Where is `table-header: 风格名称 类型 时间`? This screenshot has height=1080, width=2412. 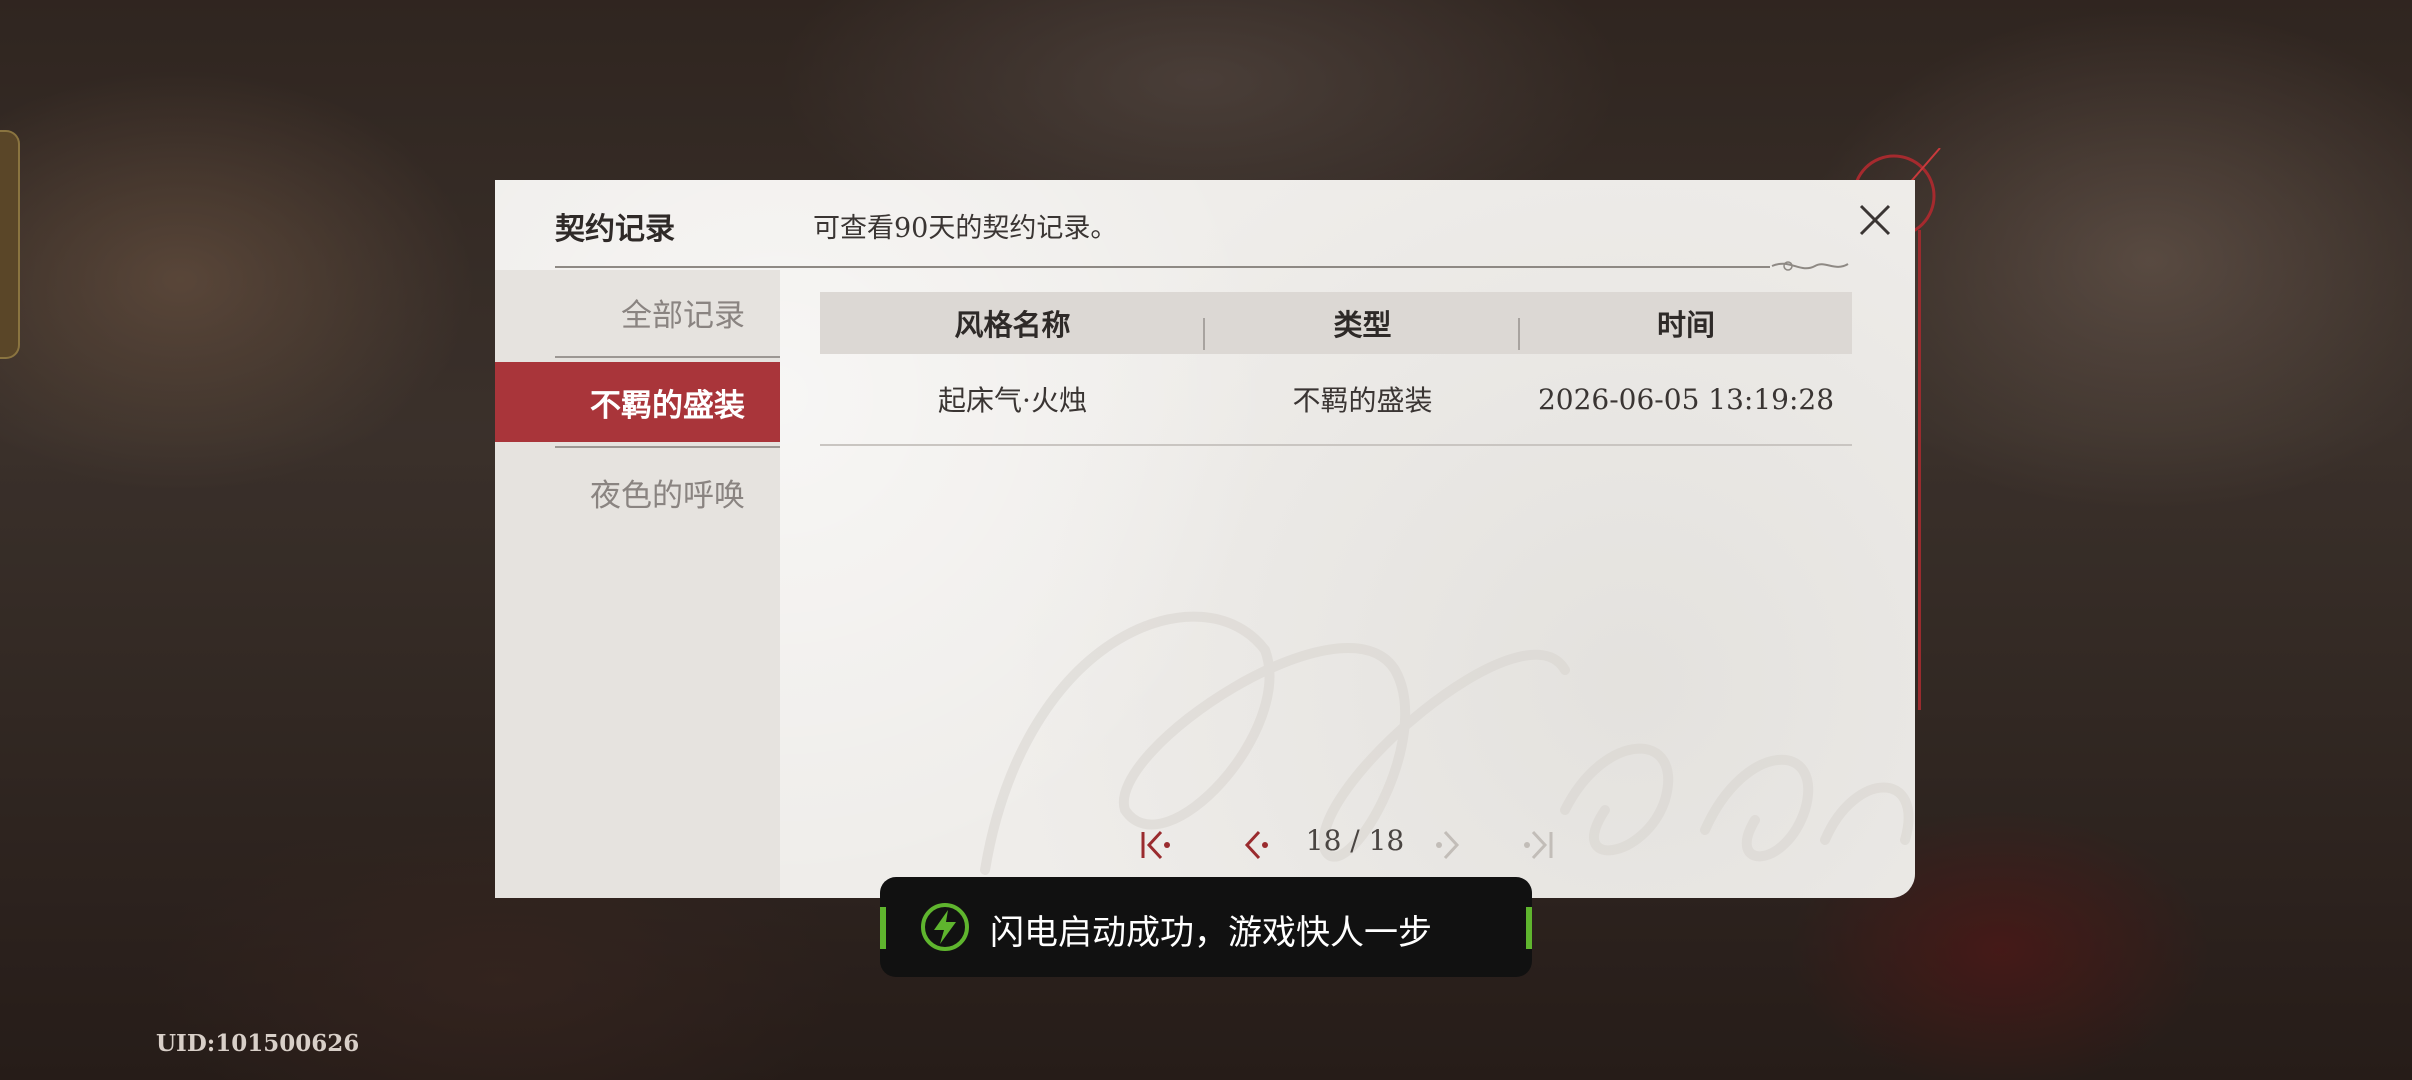
table-header: 风格名称 类型 时间 is located at coordinates (1336, 323).